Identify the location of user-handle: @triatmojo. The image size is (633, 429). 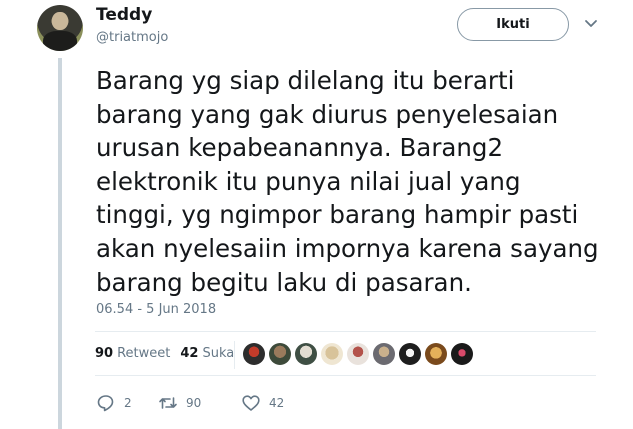
(132, 37).